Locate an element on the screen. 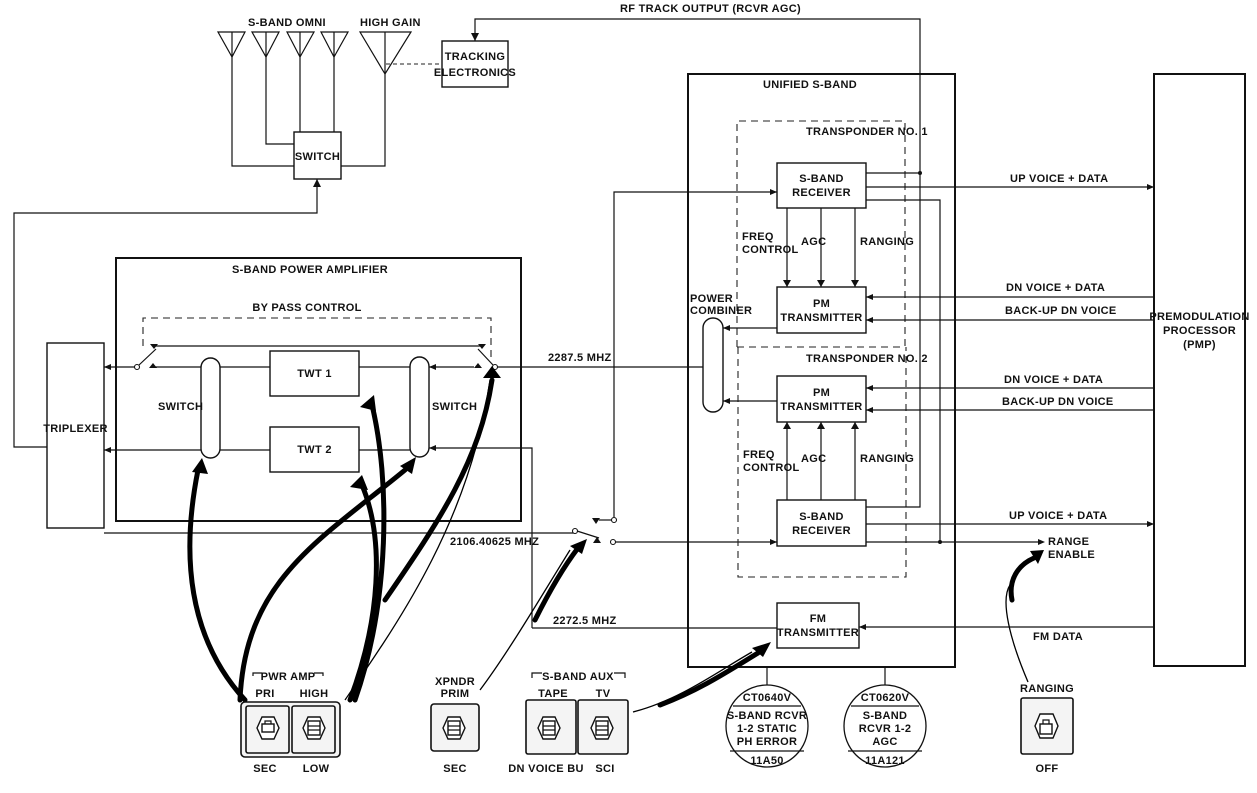 This screenshot has height=793, width=1257. pwr-amp-pri-label: PRI is located at coordinates (264, 694).